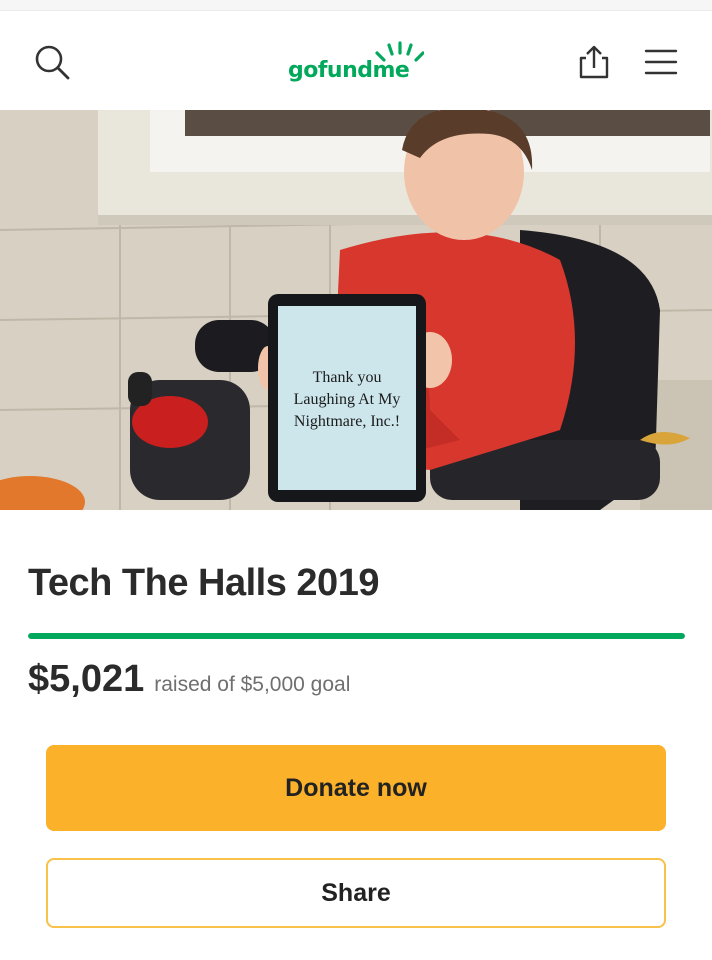  I want to click on search-button, so click(52, 62).